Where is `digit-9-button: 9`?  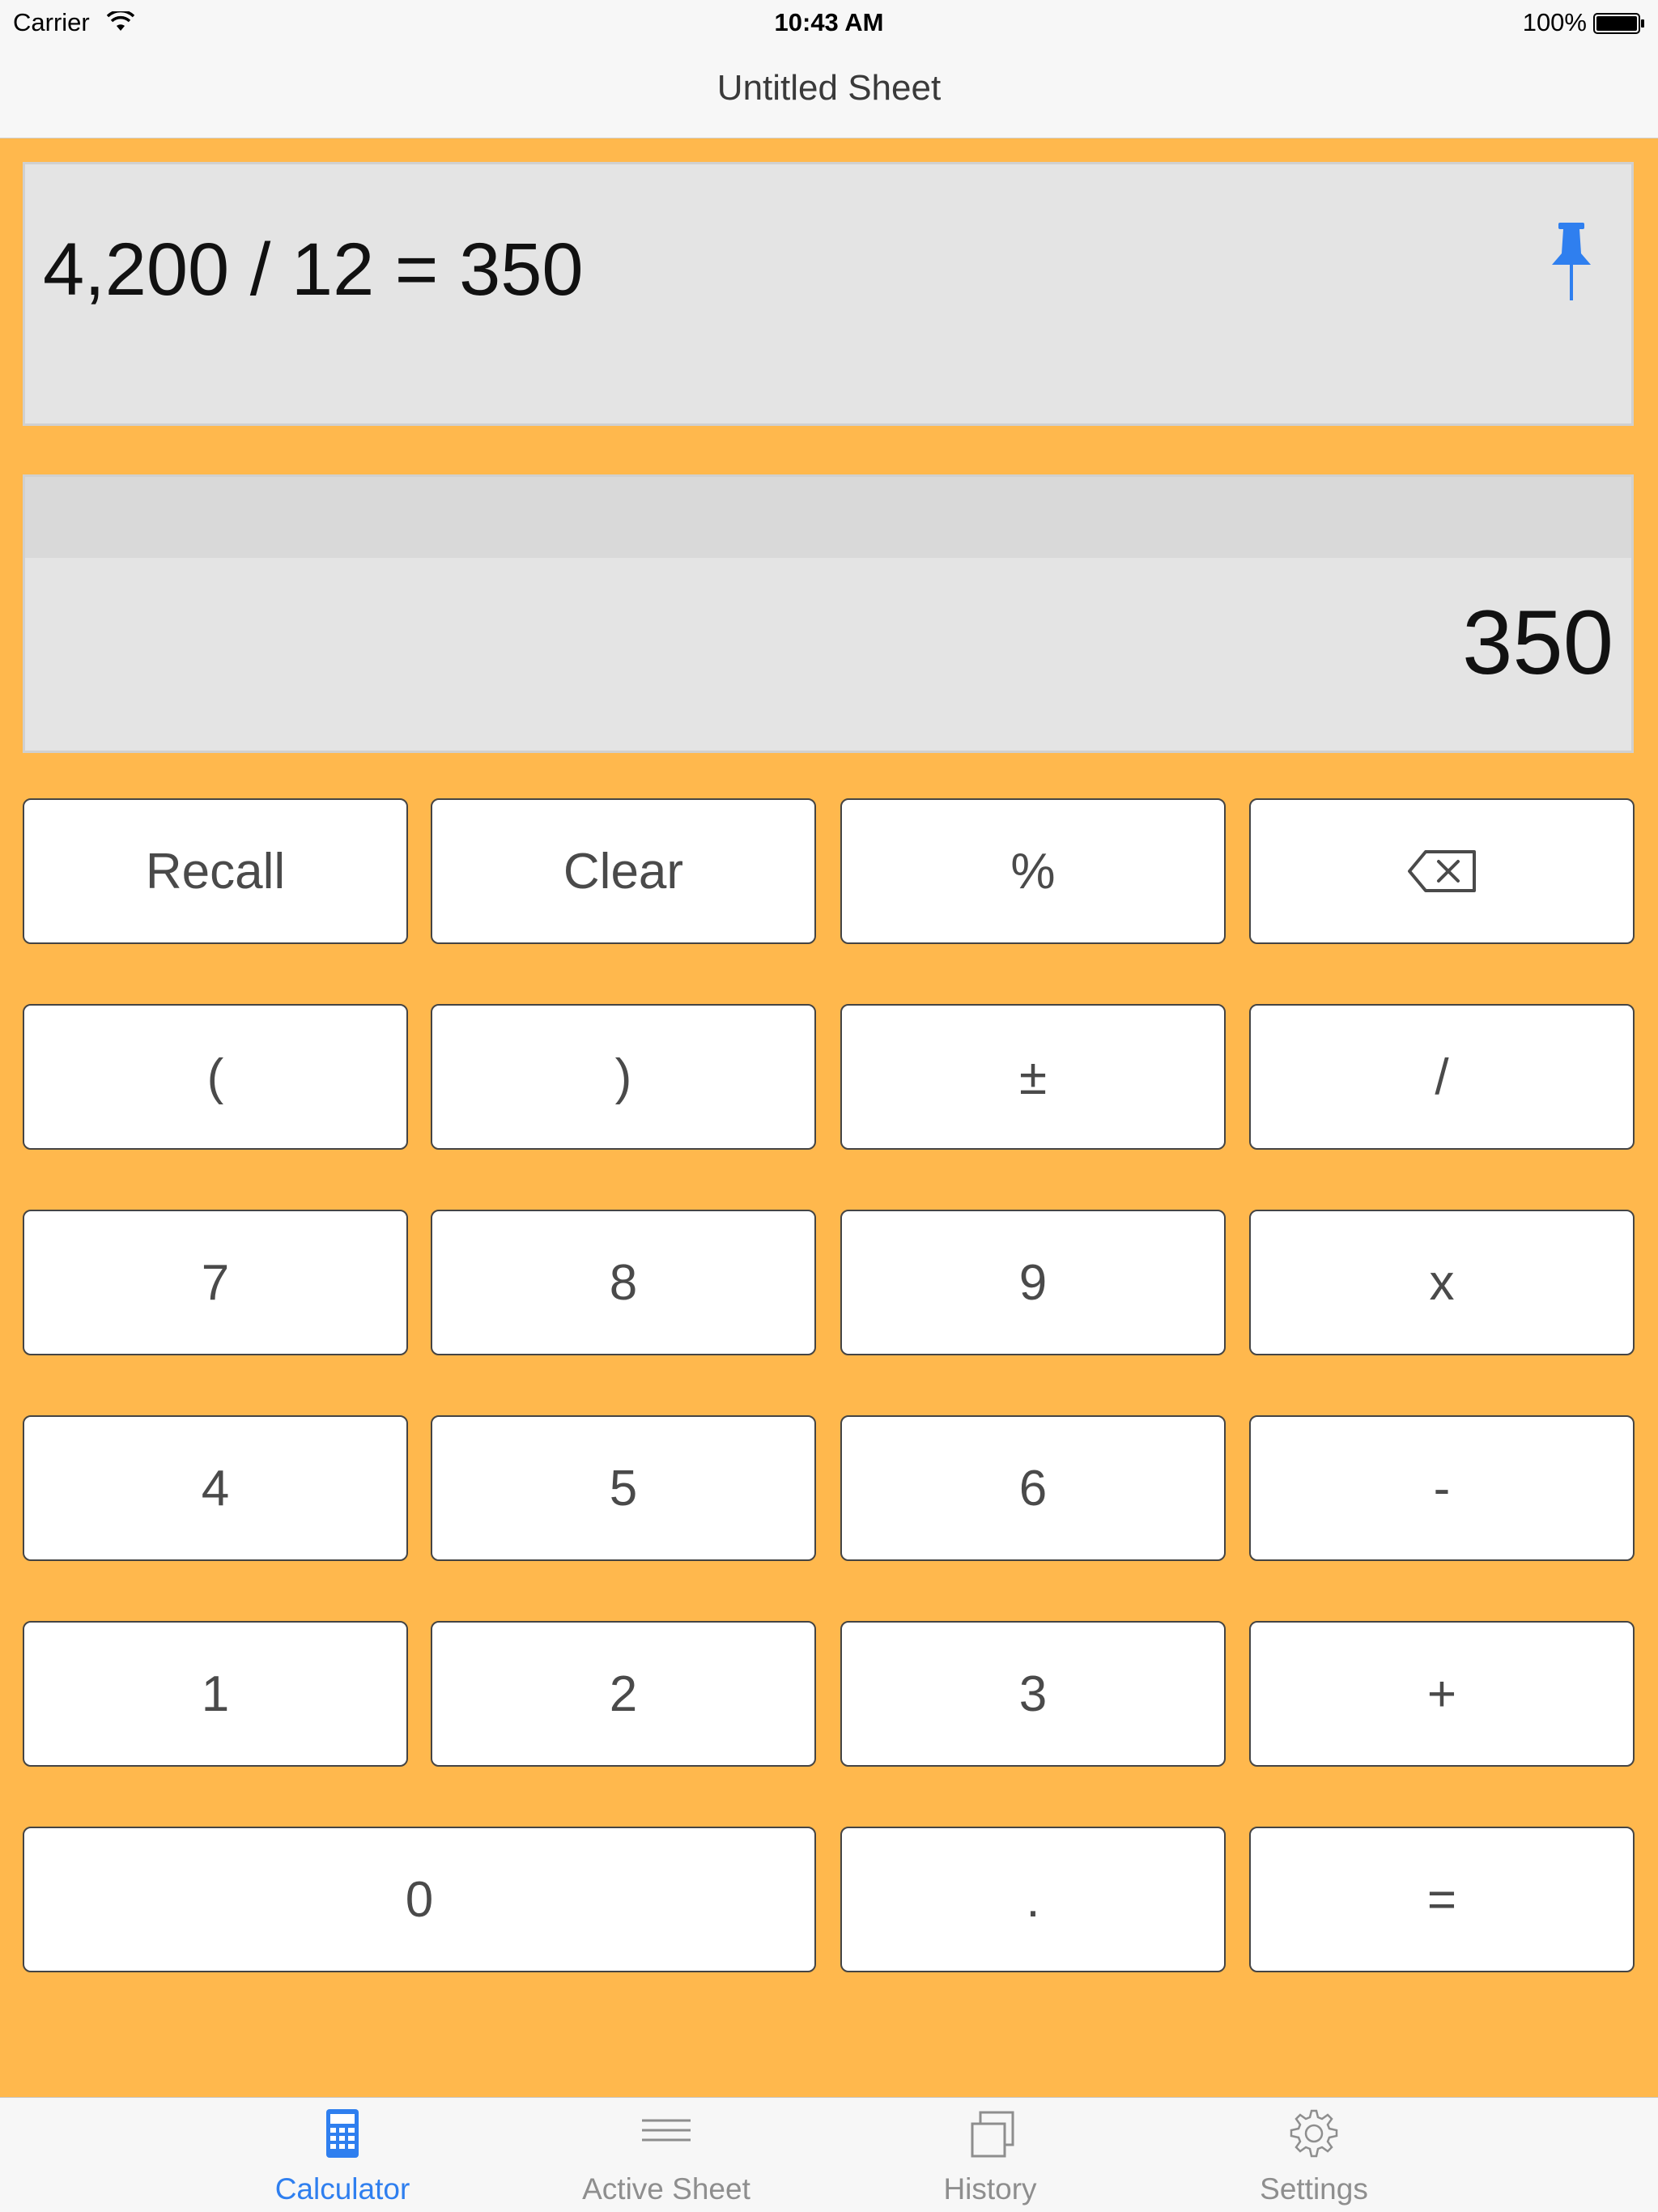 digit-9-button: 9 is located at coordinates (1033, 1282).